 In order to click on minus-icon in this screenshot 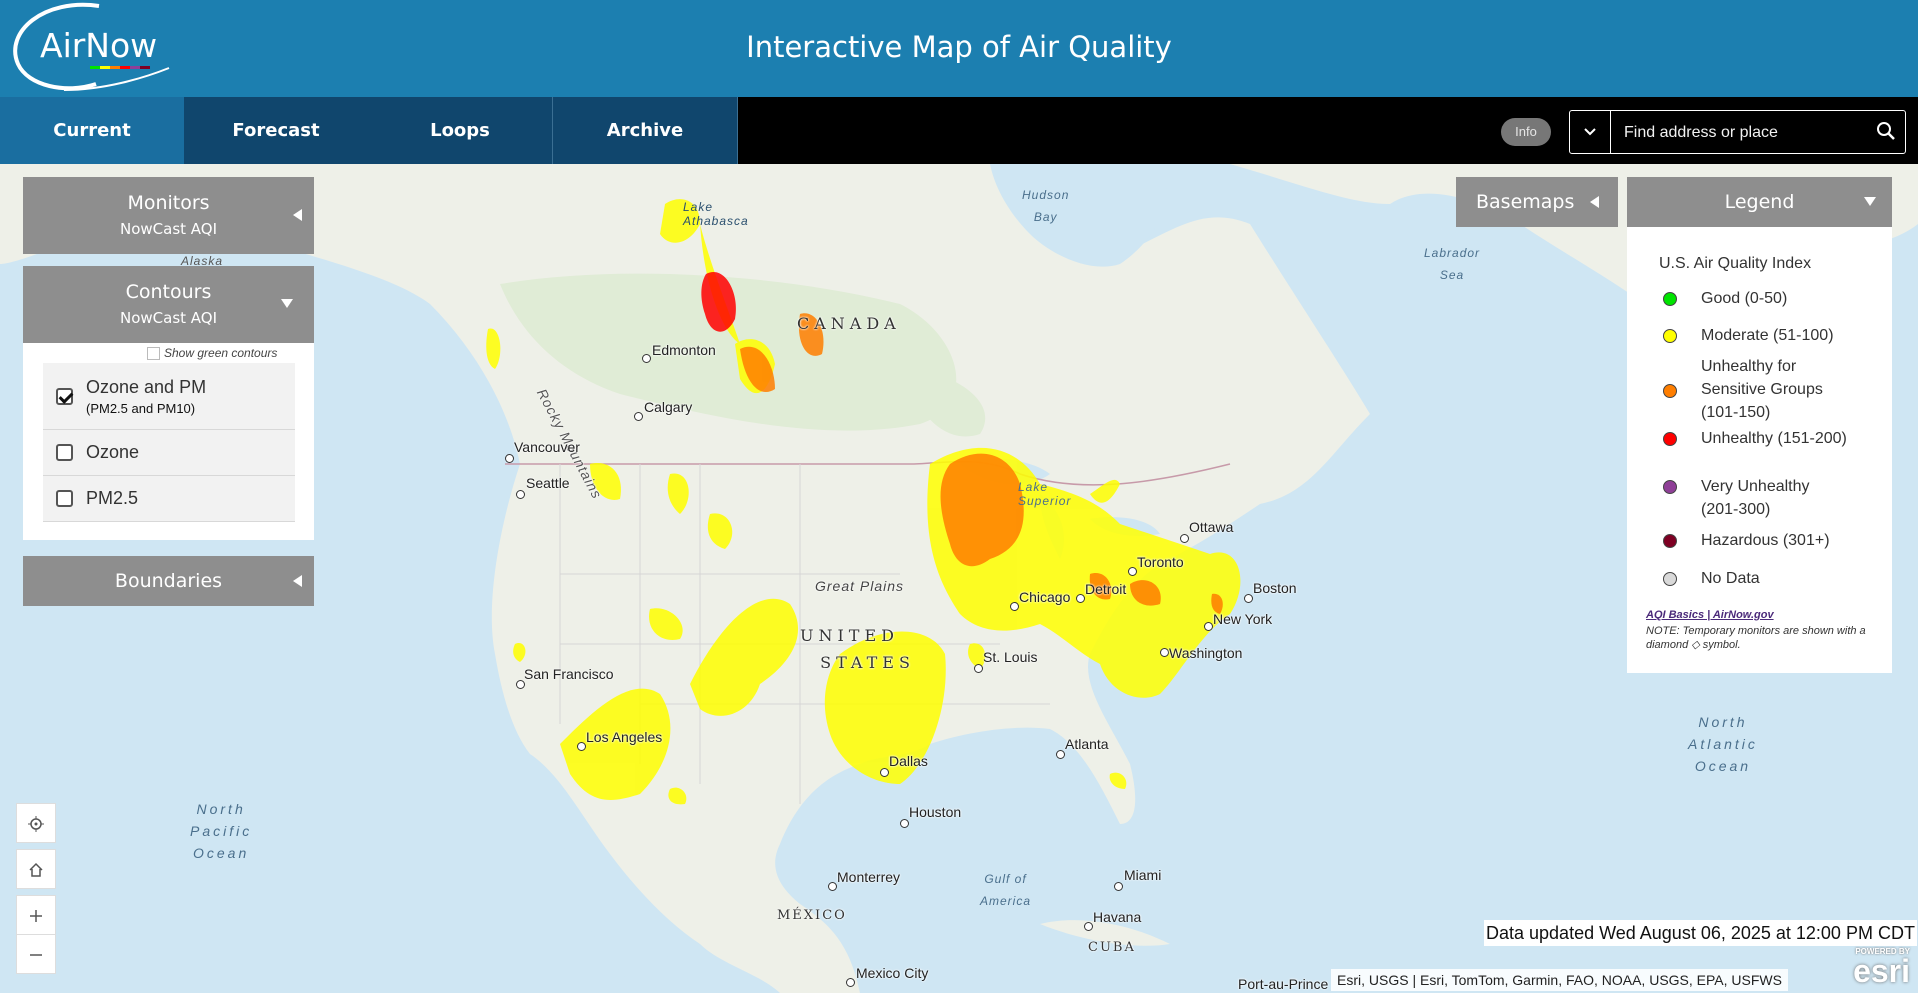, I will do `click(36, 955)`.